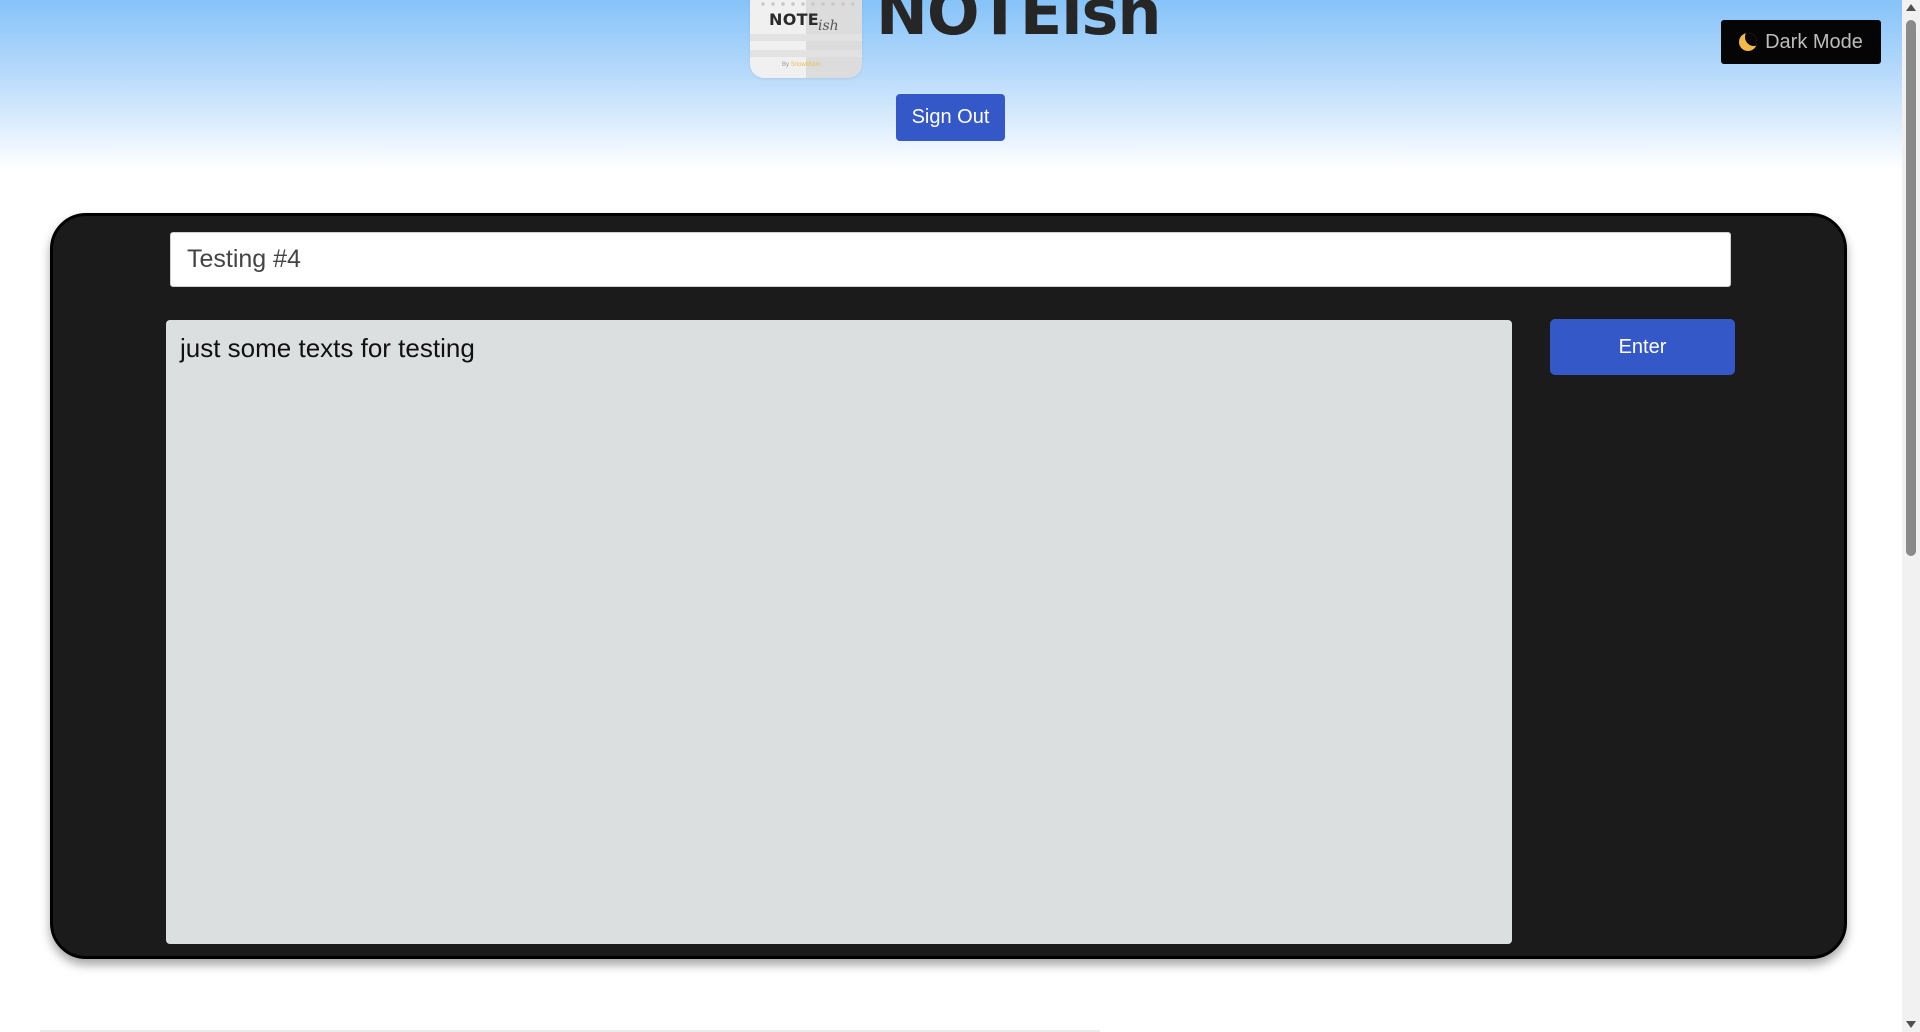  What do you see at coordinates (950, 117) in the screenshot?
I see `sign-out-button: Sign Out` at bounding box center [950, 117].